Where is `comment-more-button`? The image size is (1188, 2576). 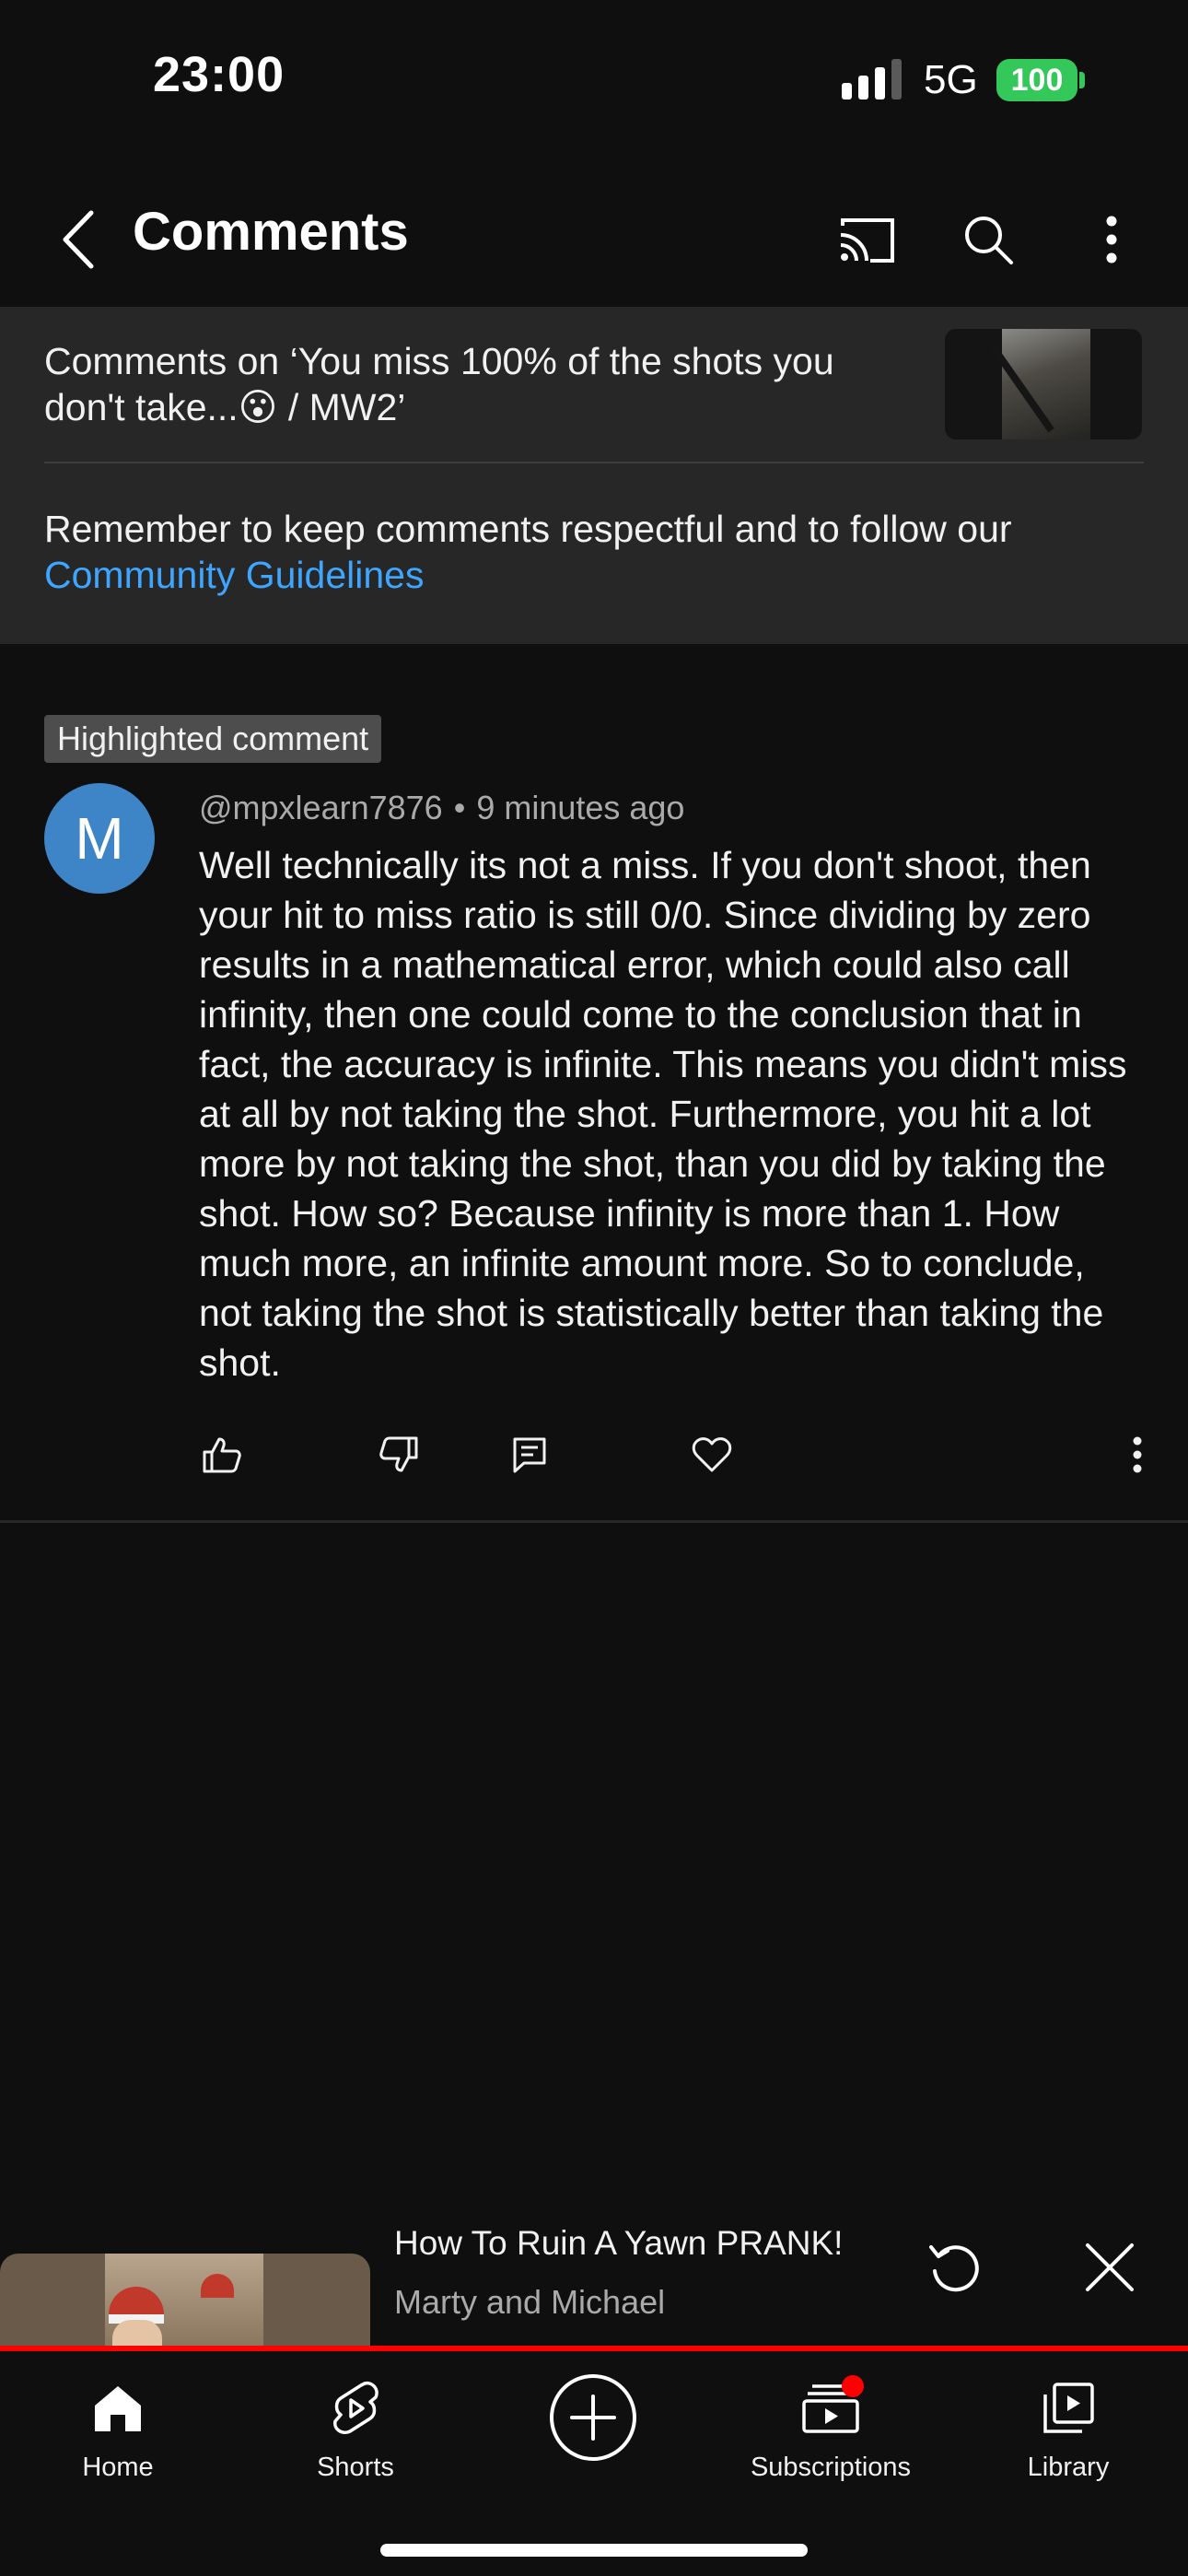
comment-more-button is located at coordinates (1137, 1454).